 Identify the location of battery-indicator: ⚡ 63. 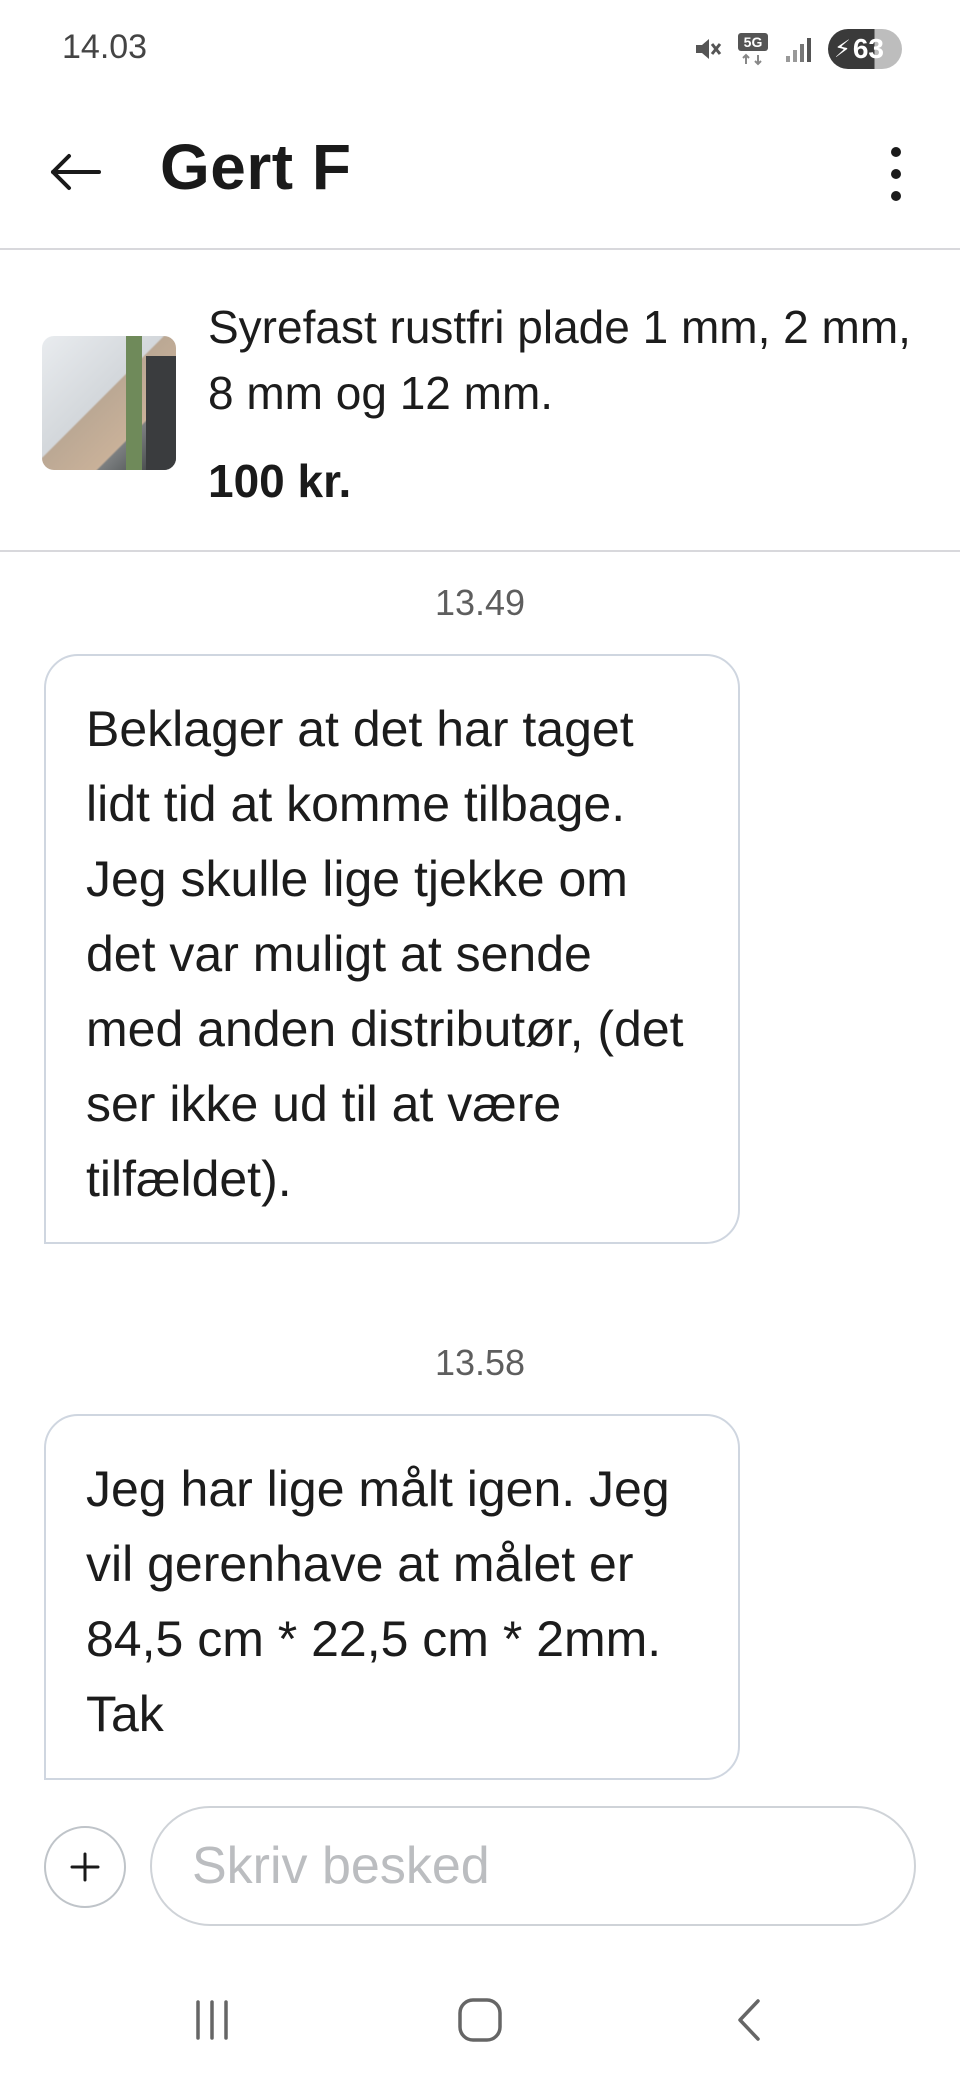
(865, 49).